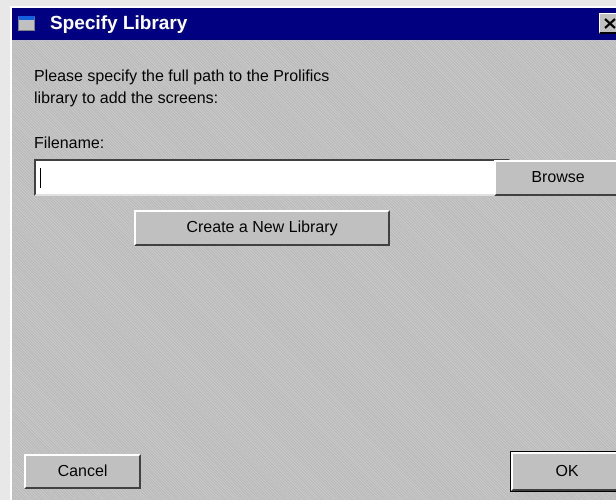 The image size is (616, 500). What do you see at coordinates (262, 228) in the screenshot?
I see `create-library-button: Create a New Library` at bounding box center [262, 228].